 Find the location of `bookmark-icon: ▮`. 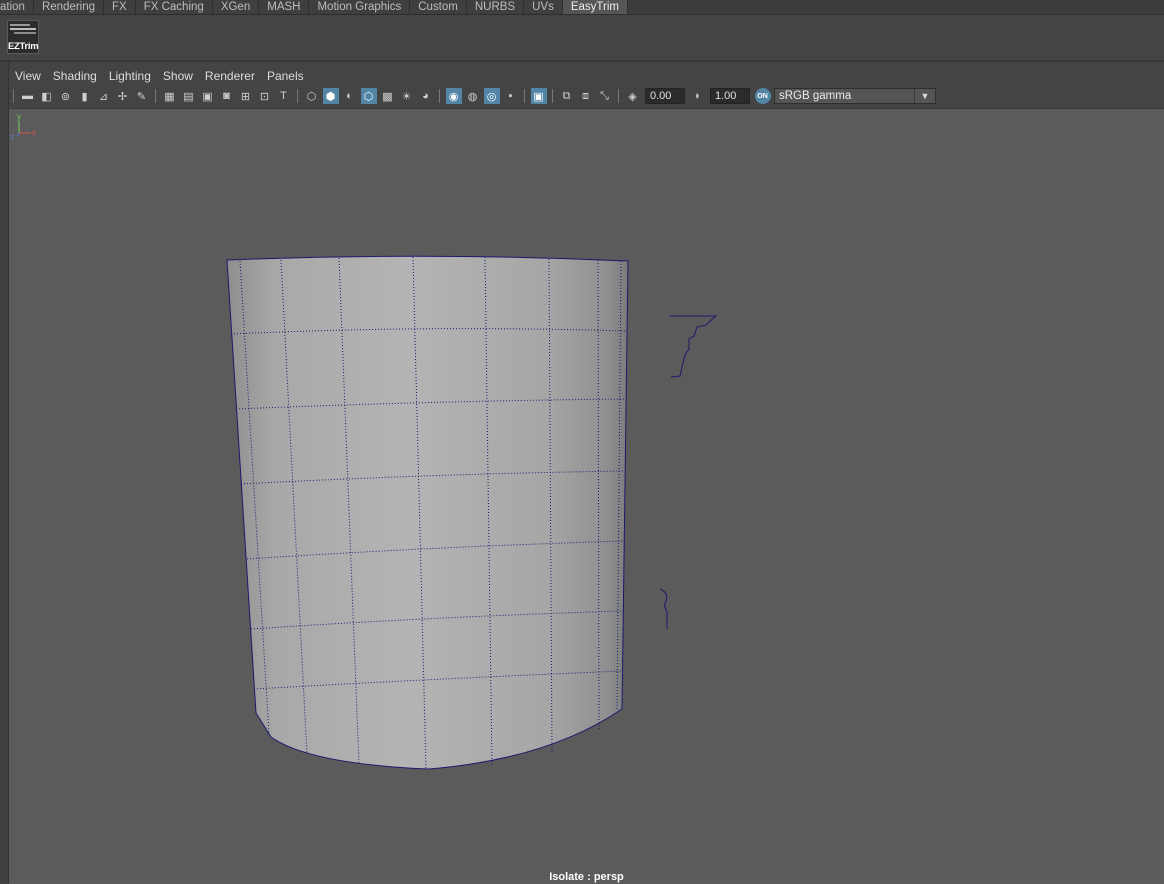

bookmark-icon: ▮ is located at coordinates (85, 96).